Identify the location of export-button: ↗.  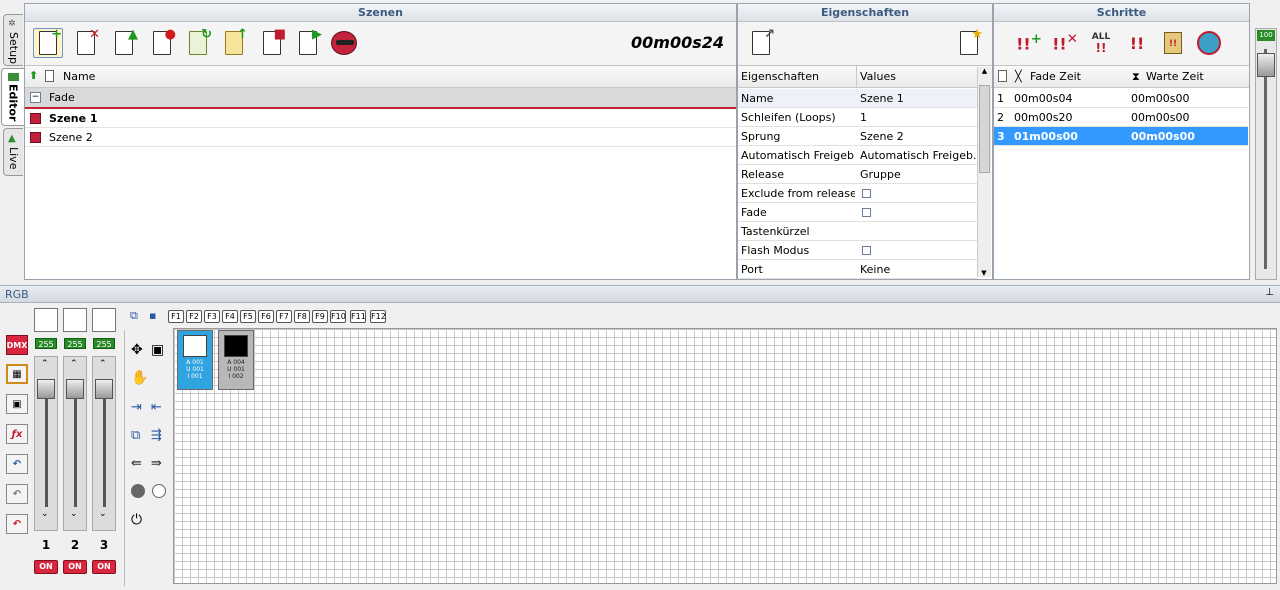
(761, 43).